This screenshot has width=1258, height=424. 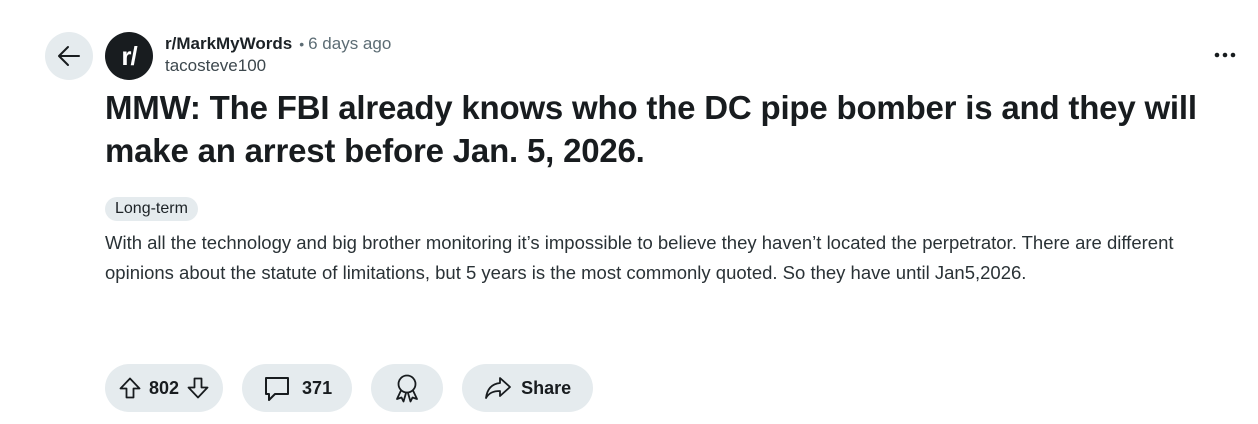 What do you see at coordinates (498, 388) in the screenshot?
I see `share-icon` at bounding box center [498, 388].